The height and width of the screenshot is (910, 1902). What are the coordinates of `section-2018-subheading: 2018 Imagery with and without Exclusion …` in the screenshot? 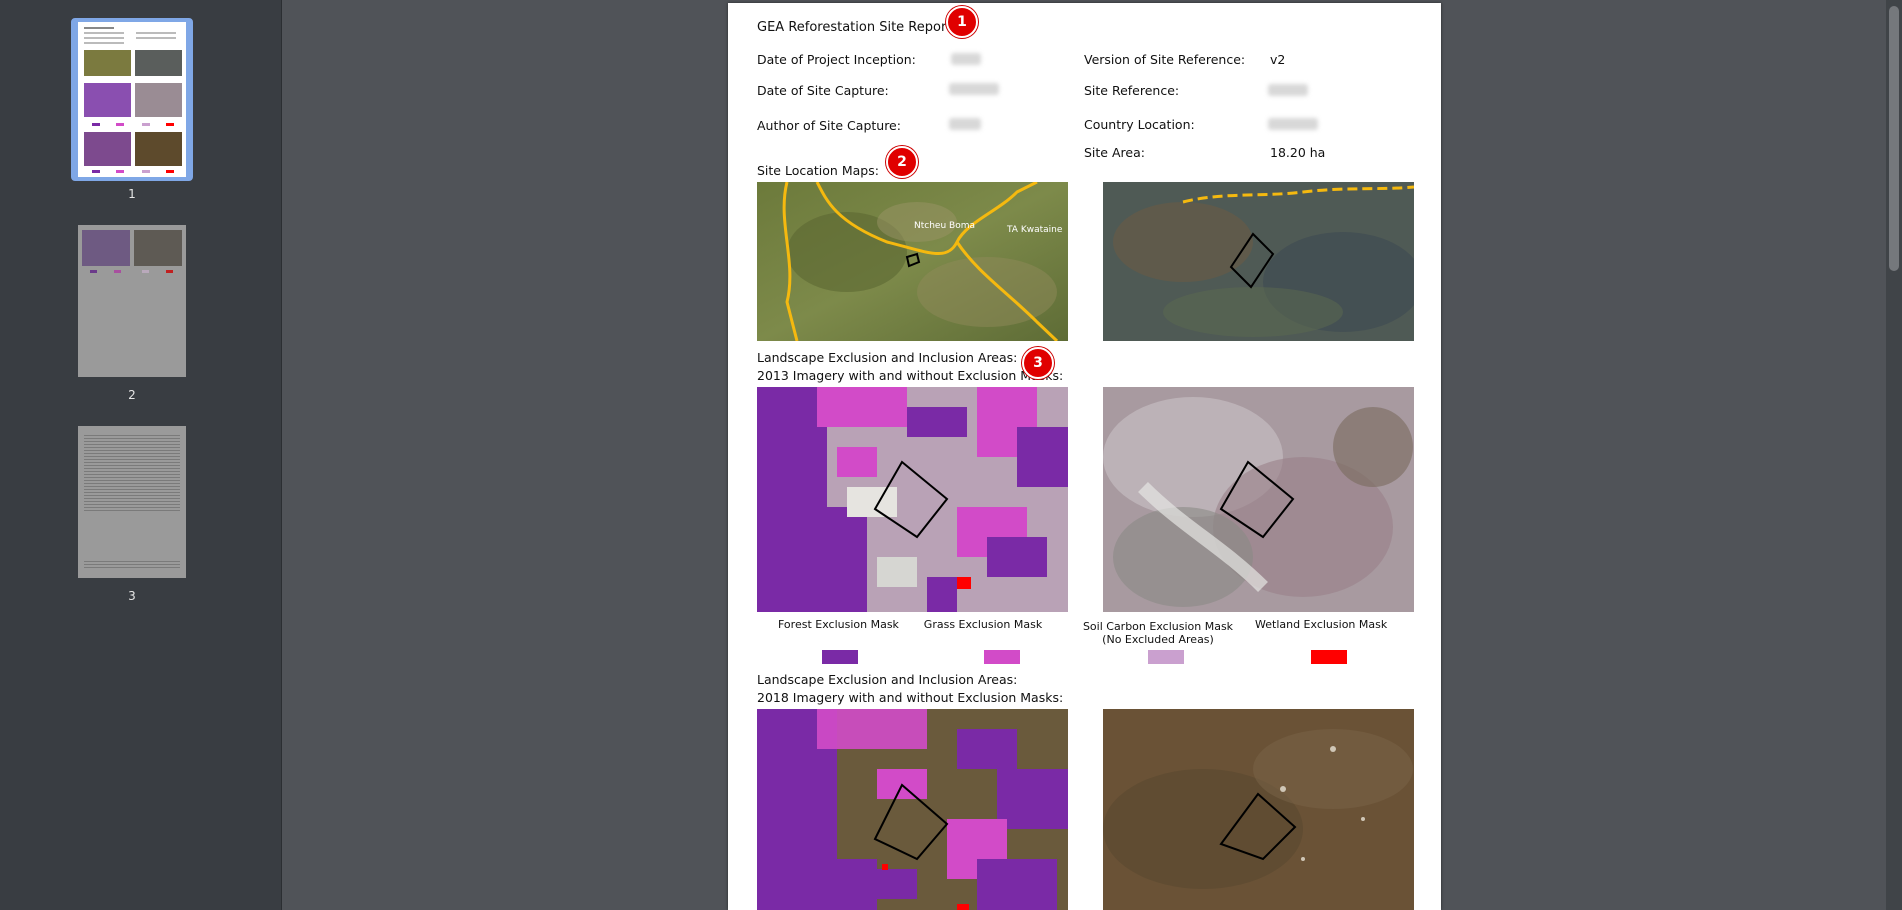 It's located at (910, 697).